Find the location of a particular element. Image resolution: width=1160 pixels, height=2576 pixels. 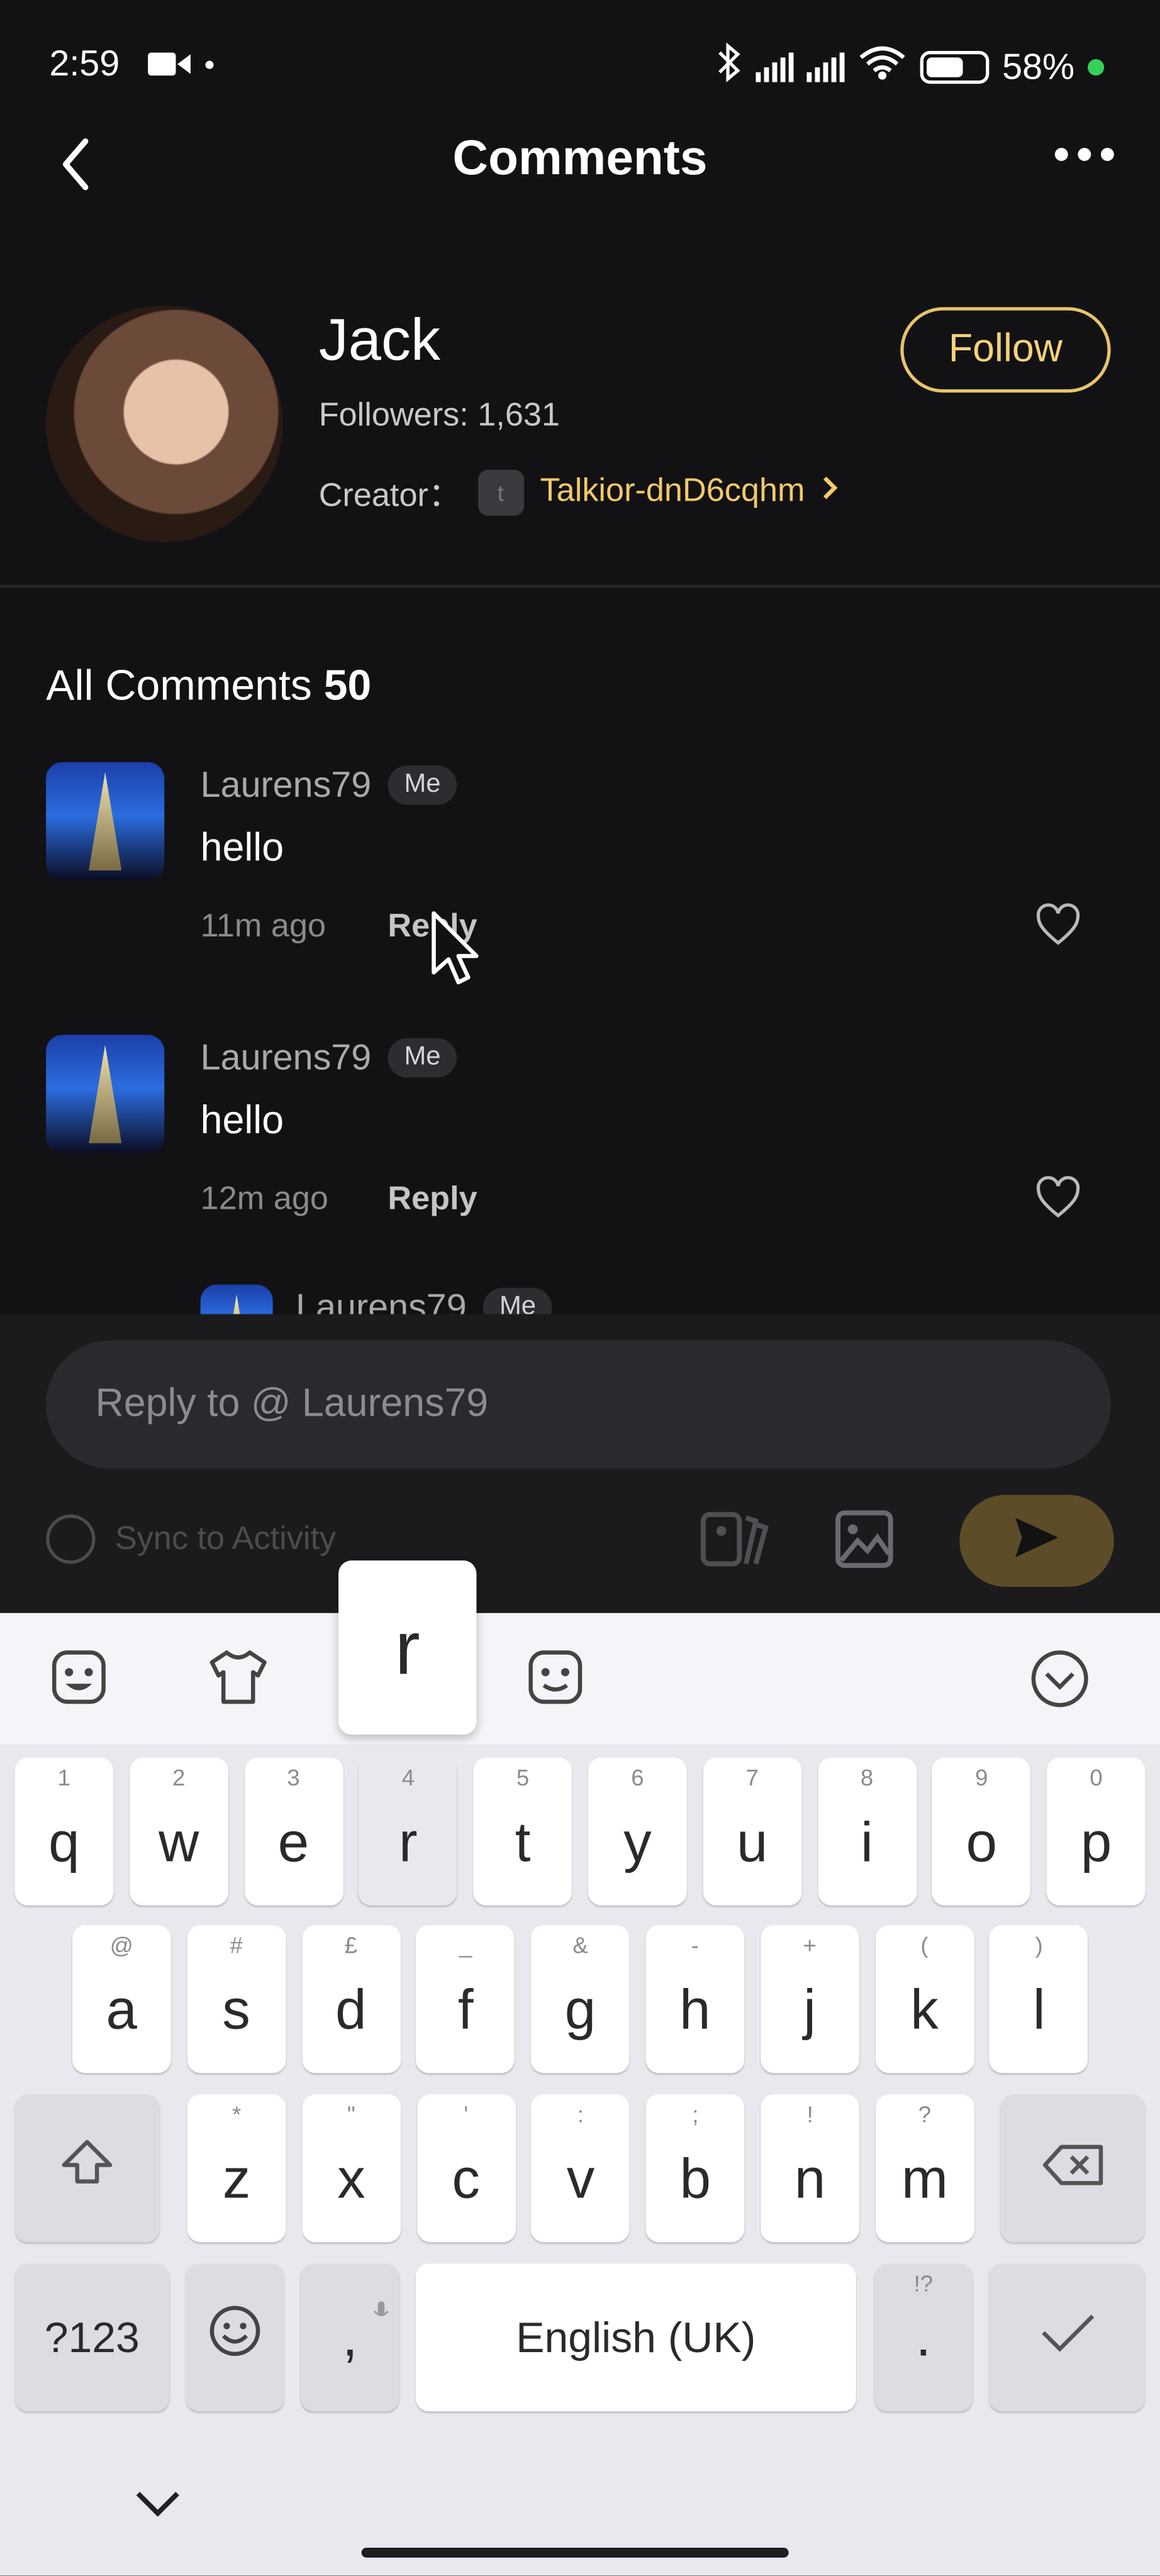

image-icon is located at coordinates (864, 1539).